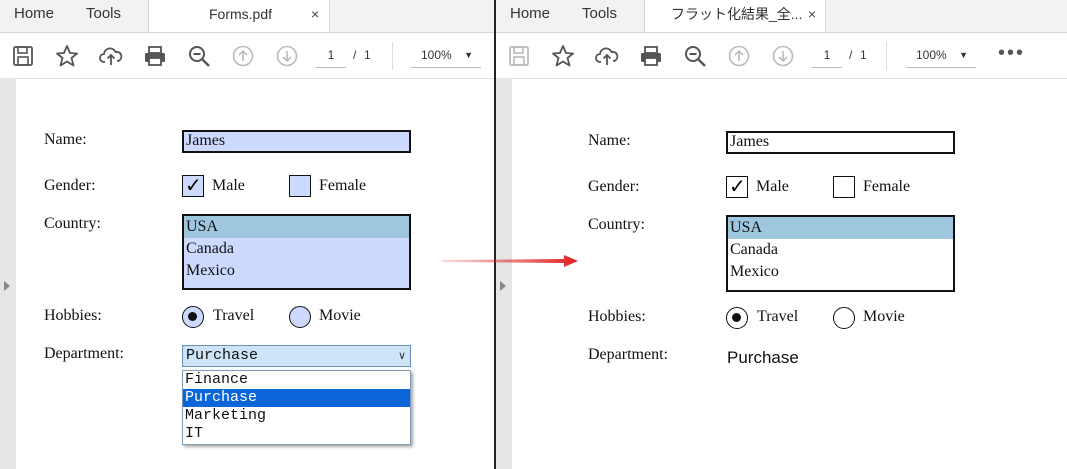 This screenshot has width=1067, height=469. I want to click on toolbar: 1 / 1 100% ▼, so click(247, 56).